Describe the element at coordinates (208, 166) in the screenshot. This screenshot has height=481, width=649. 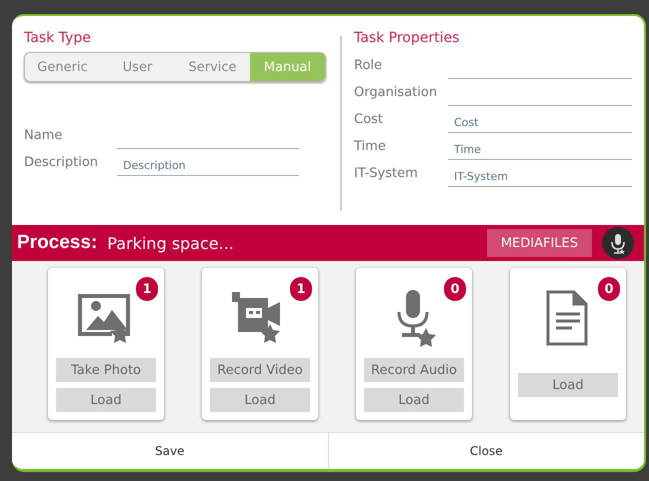
I see `input-field: Description` at that location.